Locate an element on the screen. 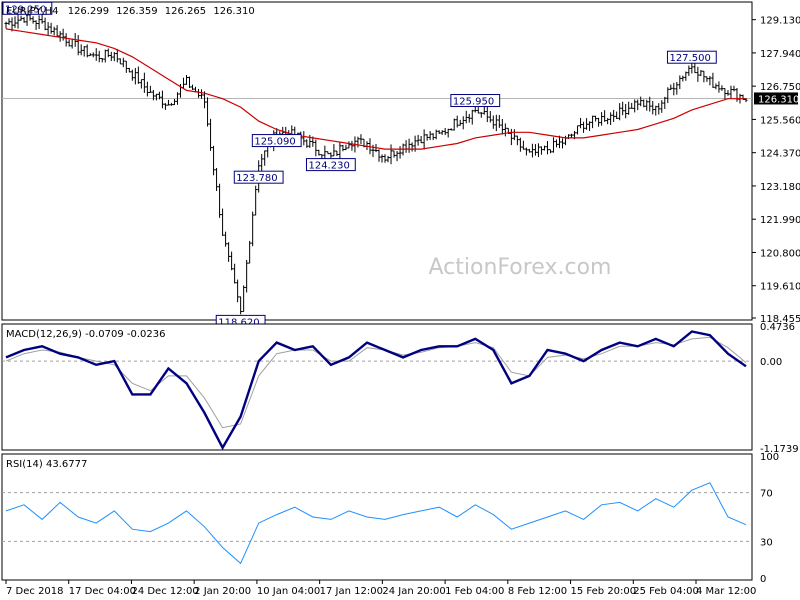 Image resolution: width=800 pixels, height=600 pixels. rsi-tick-label: 0 is located at coordinates (763, 579).